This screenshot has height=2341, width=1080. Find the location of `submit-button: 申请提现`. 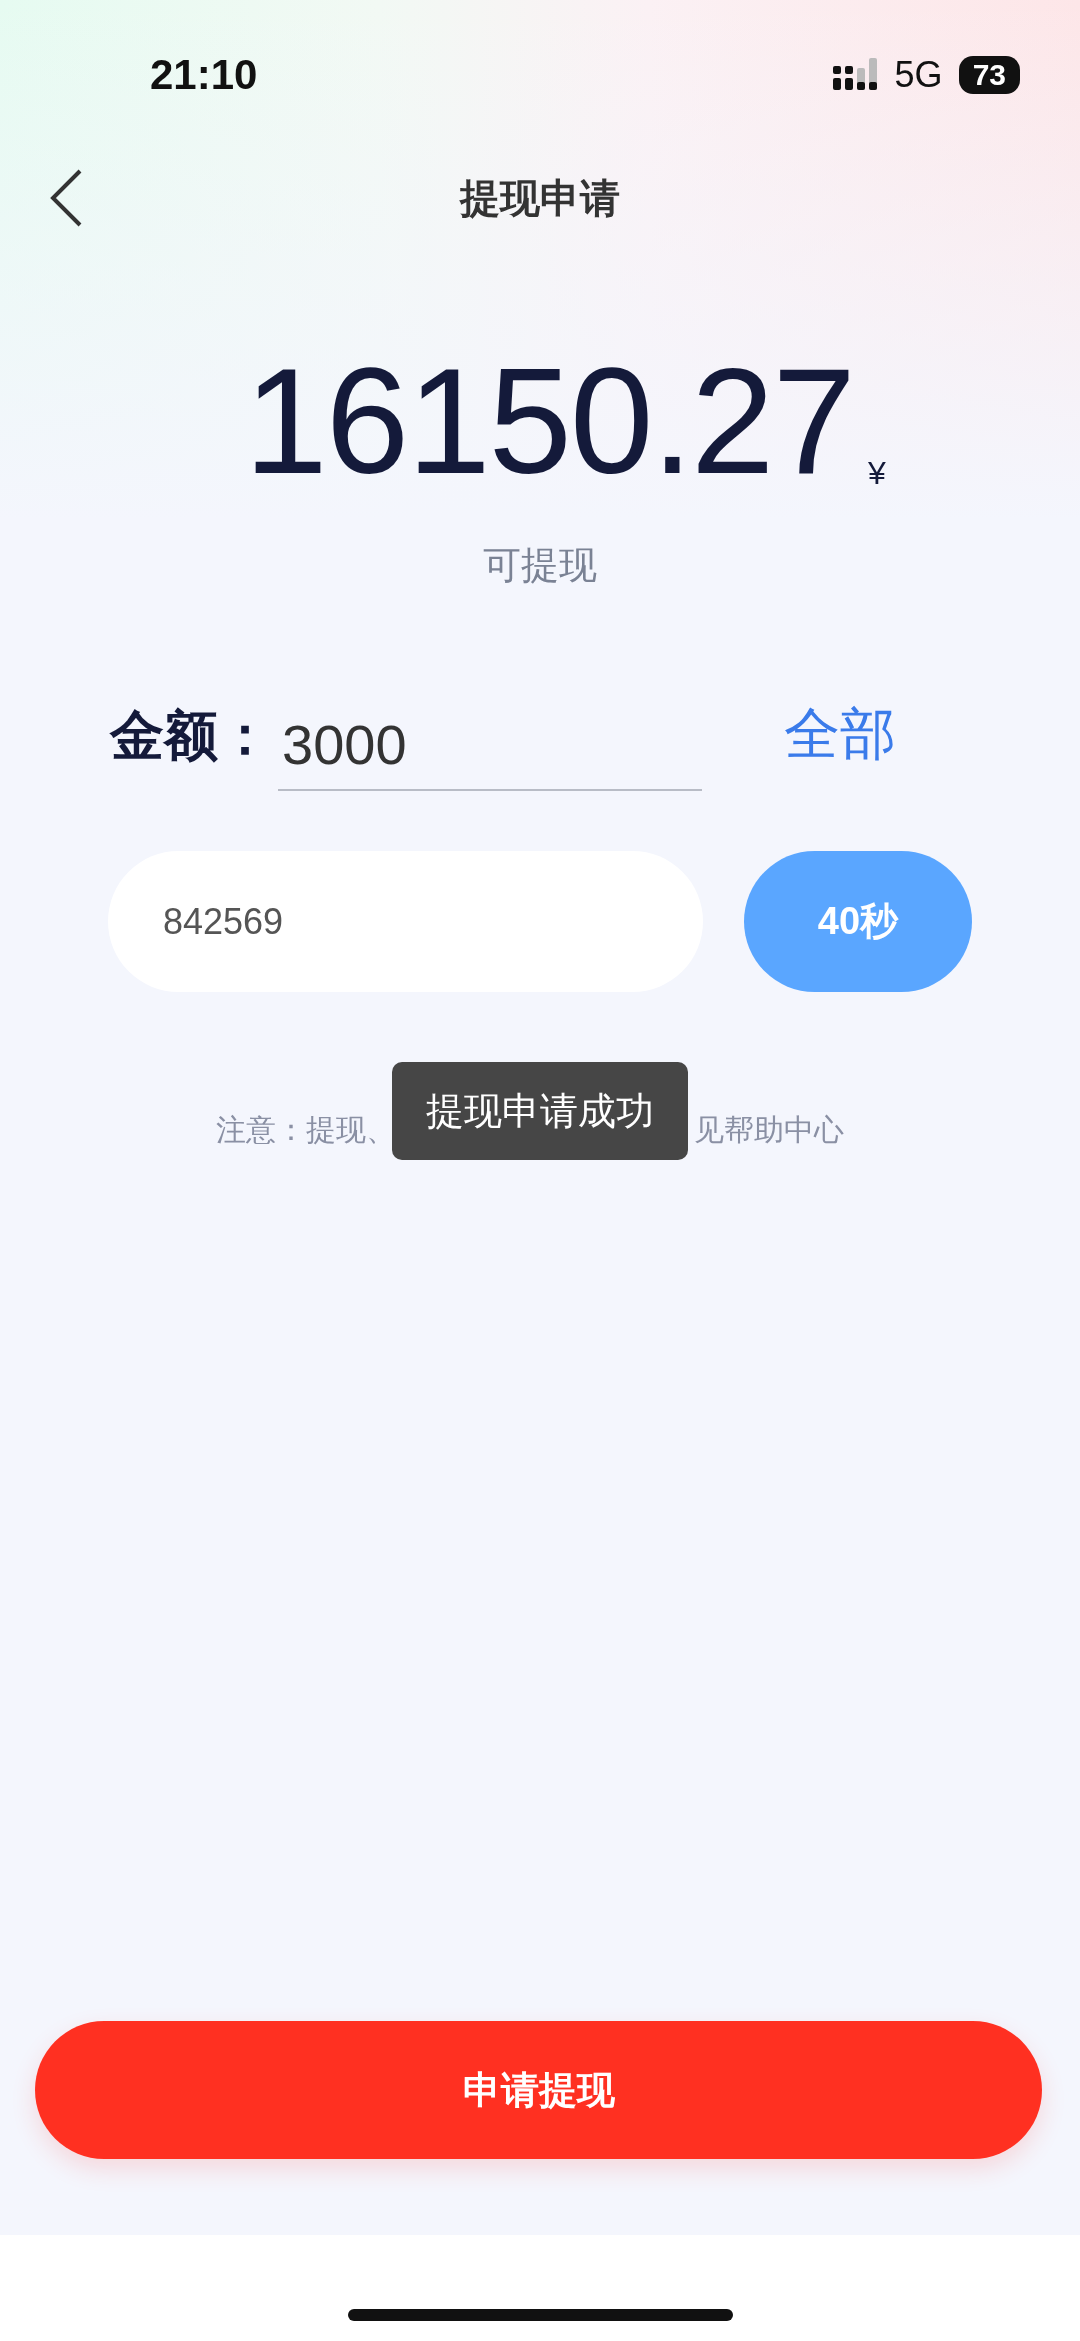

submit-button: 申请提现 is located at coordinates (538, 2090).